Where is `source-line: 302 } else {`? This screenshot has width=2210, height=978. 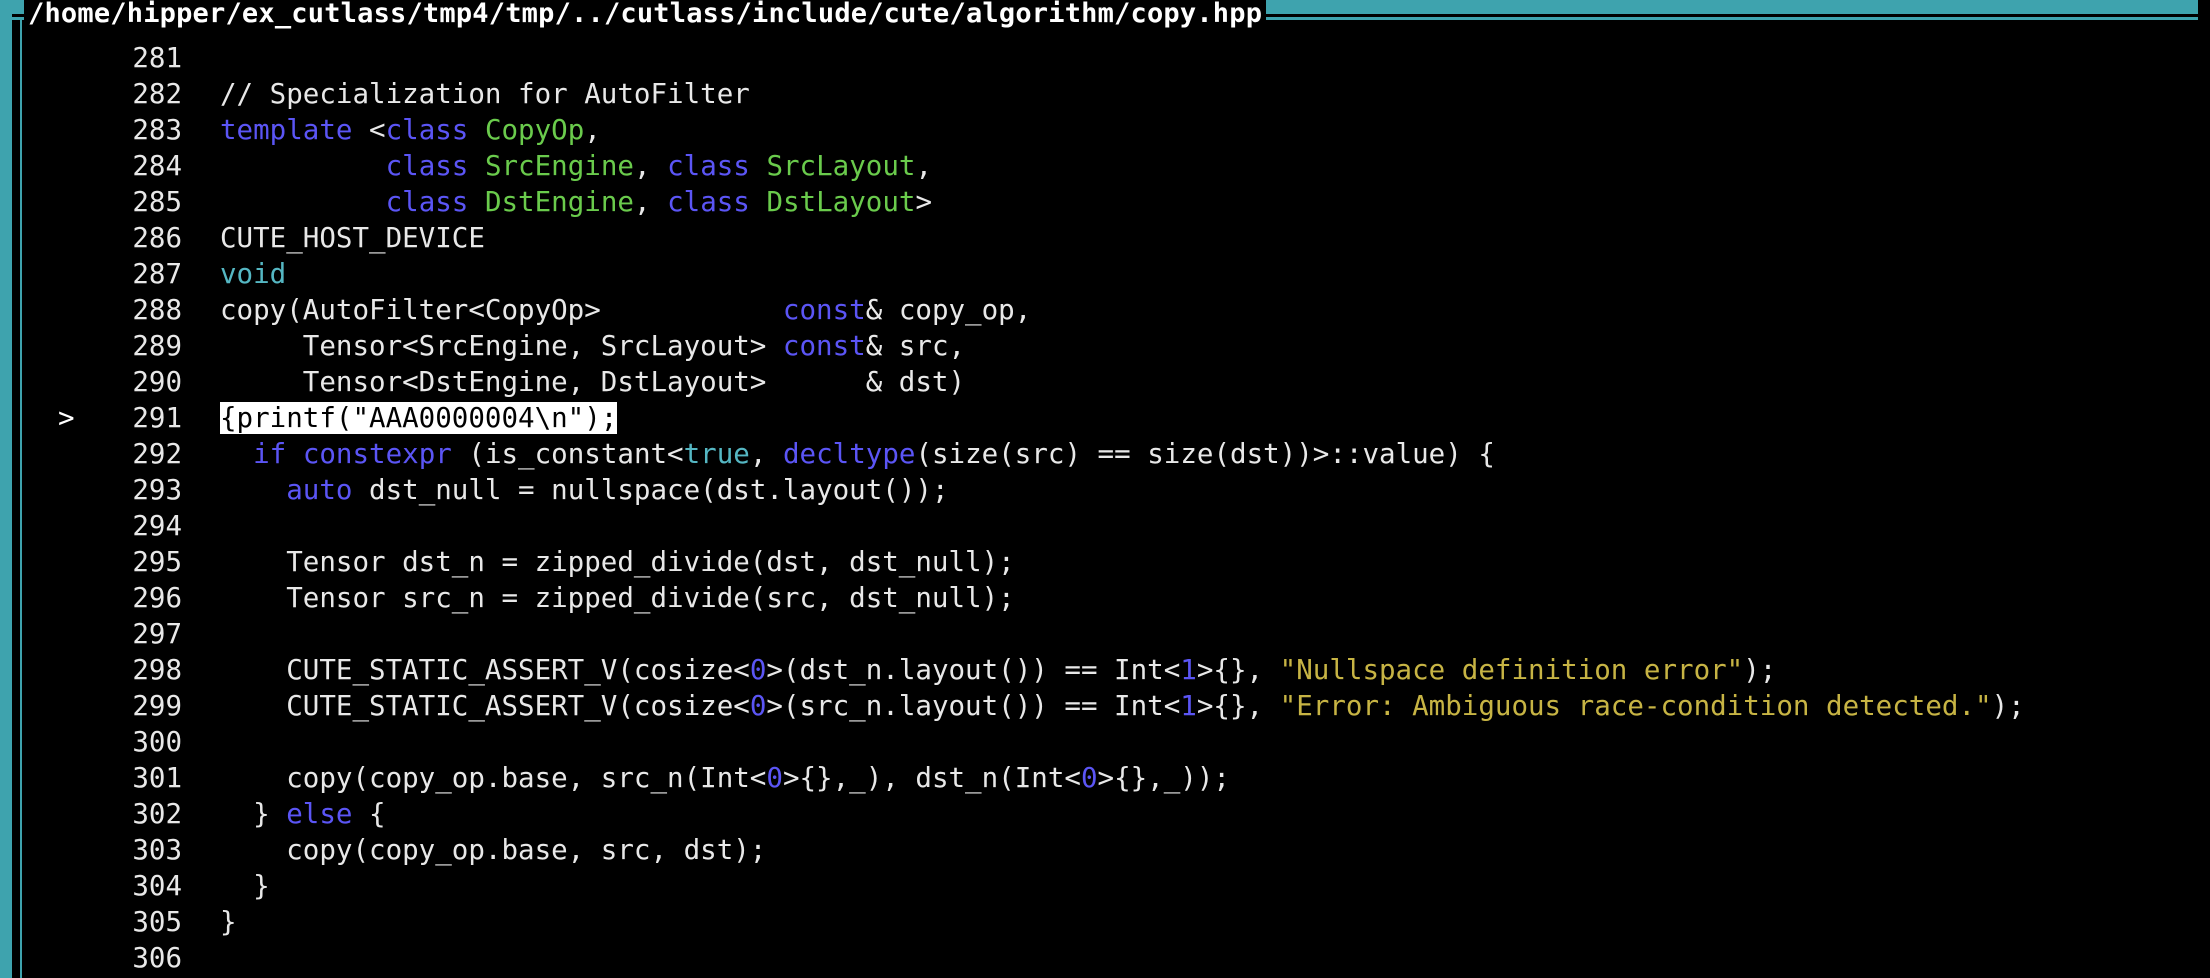 source-line: 302 } else { is located at coordinates (1105, 814).